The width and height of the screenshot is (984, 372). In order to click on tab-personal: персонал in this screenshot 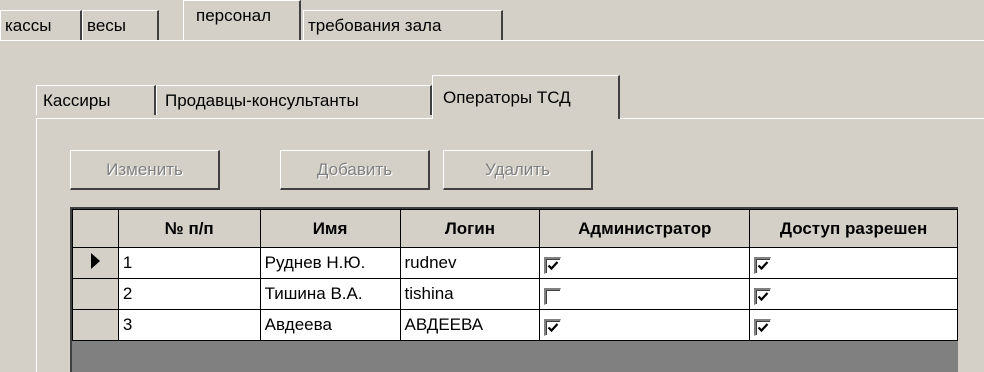, I will do `click(242, 20)`.